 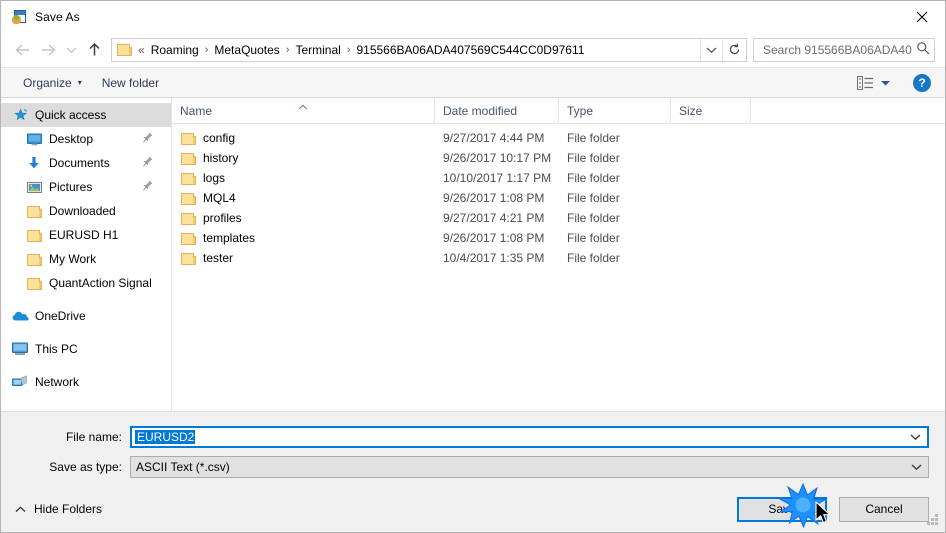 I want to click on column-header-date-modified: Date modified, so click(x=497, y=110).